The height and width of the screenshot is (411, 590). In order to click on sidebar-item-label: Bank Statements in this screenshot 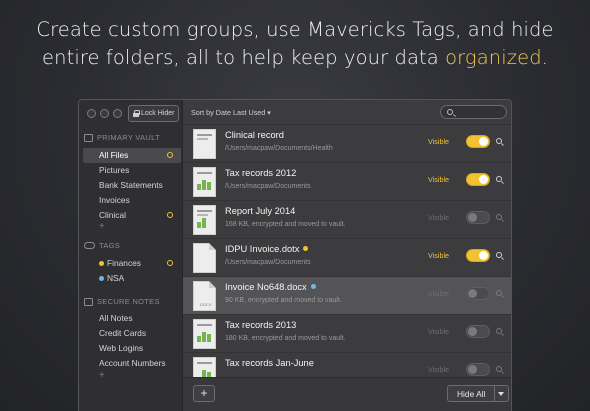, I will do `click(131, 185)`.